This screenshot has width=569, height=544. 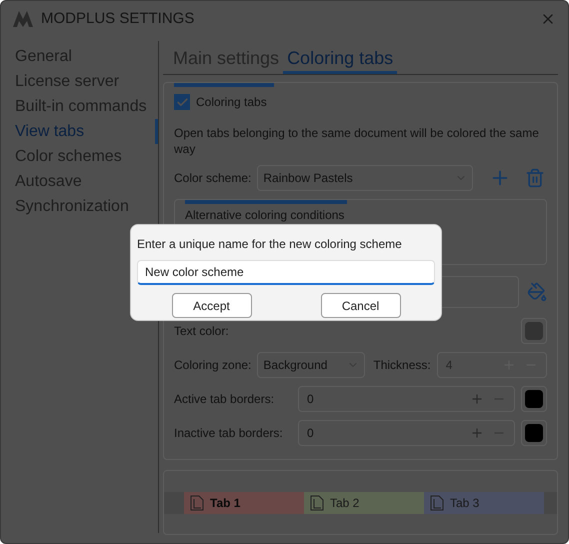 What do you see at coordinates (213, 178) in the screenshot?
I see `field-label: Color scheme:` at bounding box center [213, 178].